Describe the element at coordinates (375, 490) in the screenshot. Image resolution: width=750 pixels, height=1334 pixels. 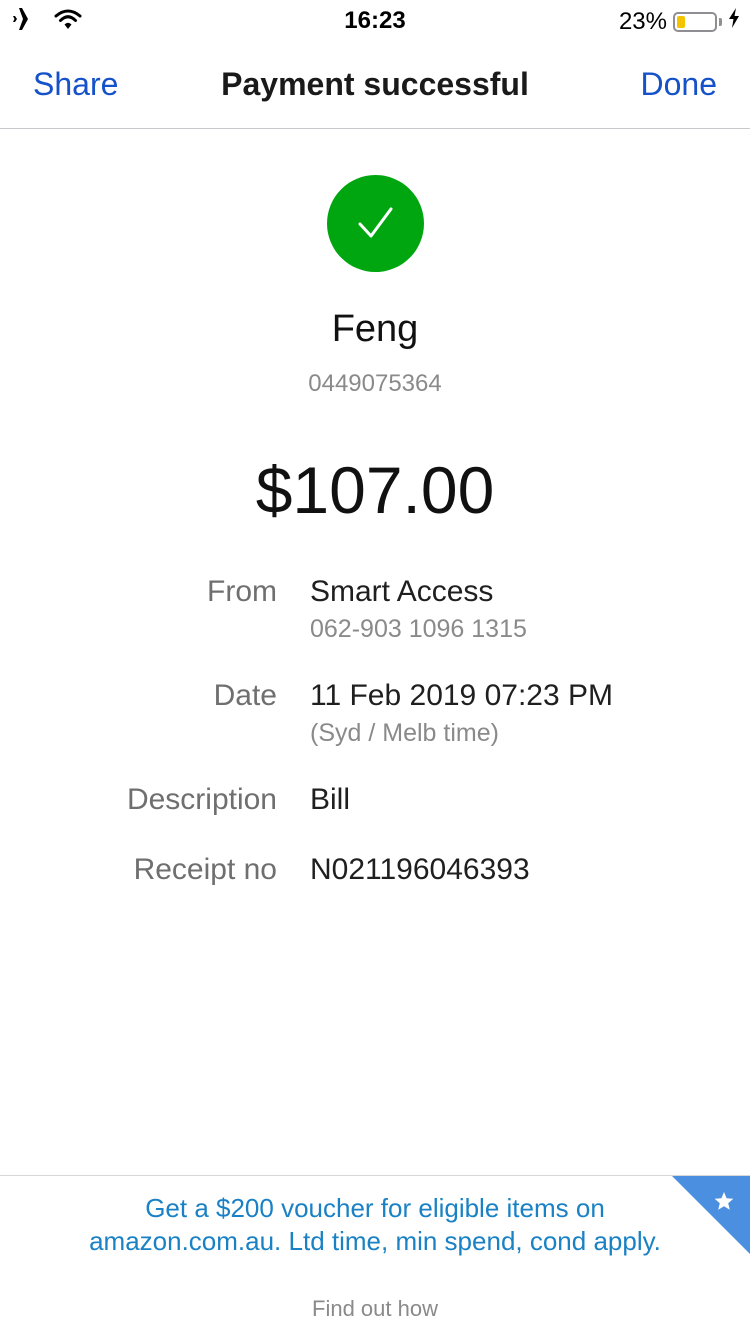
I see `payment-amount: $107.00` at that location.